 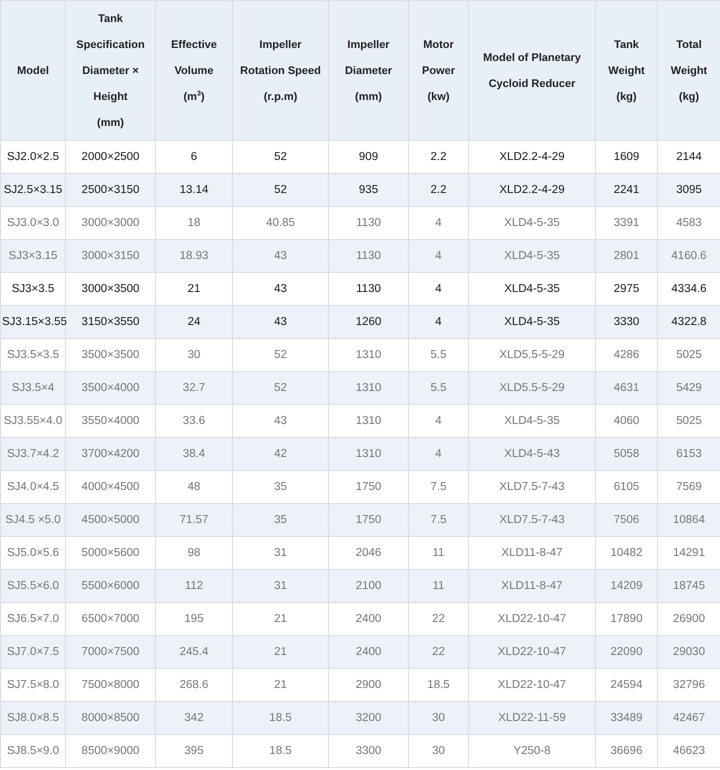 What do you see at coordinates (368, 520) in the screenshot?
I see `table-cell: 1750` at bounding box center [368, 520].